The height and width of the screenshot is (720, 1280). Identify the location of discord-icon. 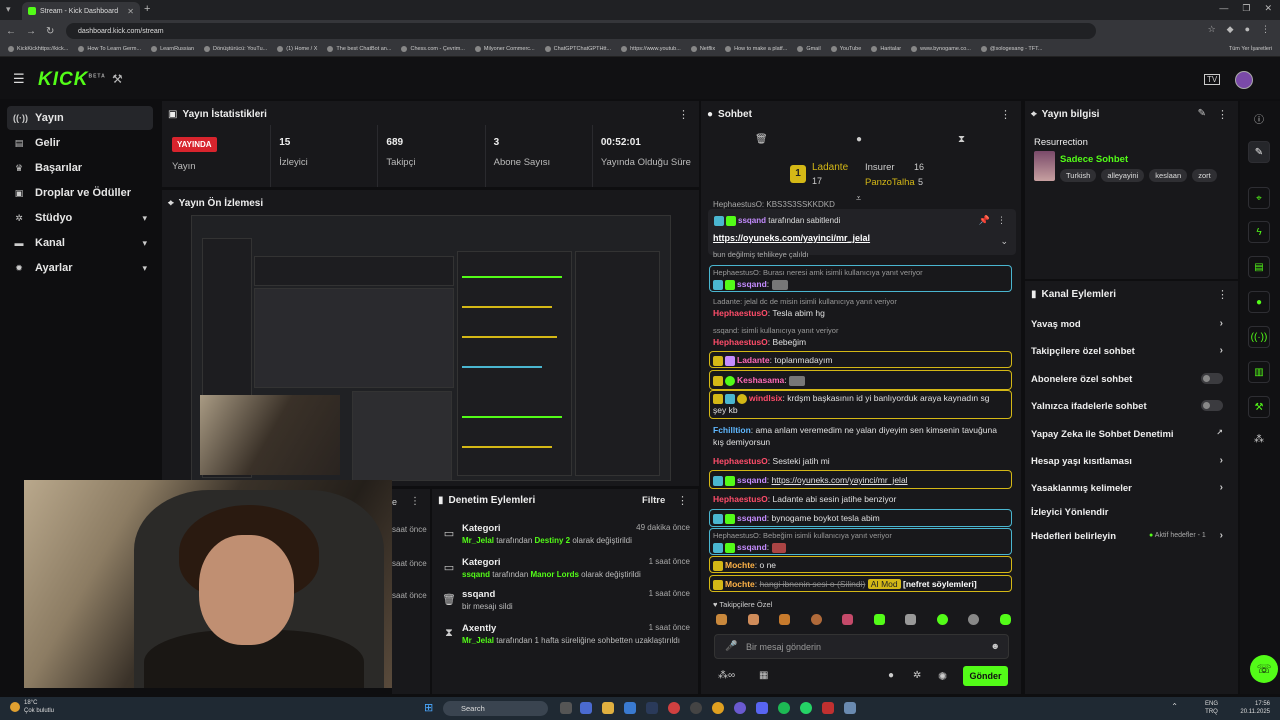
(762, 708).